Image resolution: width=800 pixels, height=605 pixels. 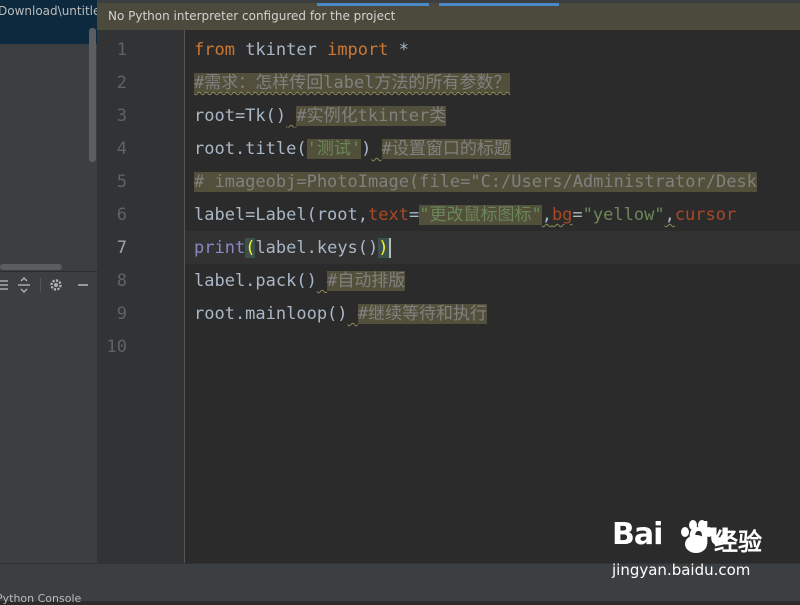 What do you see at coordinates (480, 215) in the screenshot?
I see `string-literal: "更改鼠标图标"` at bounding box center [480, 215].